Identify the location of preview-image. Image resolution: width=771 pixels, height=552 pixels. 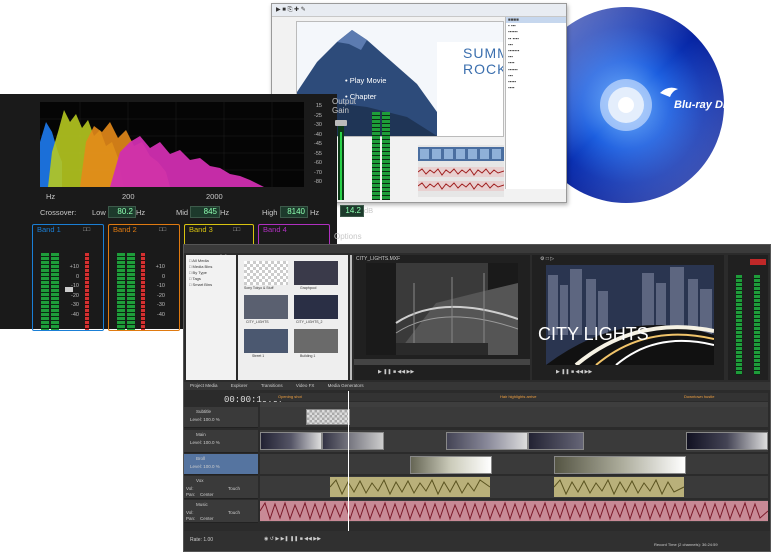
(630, 315).